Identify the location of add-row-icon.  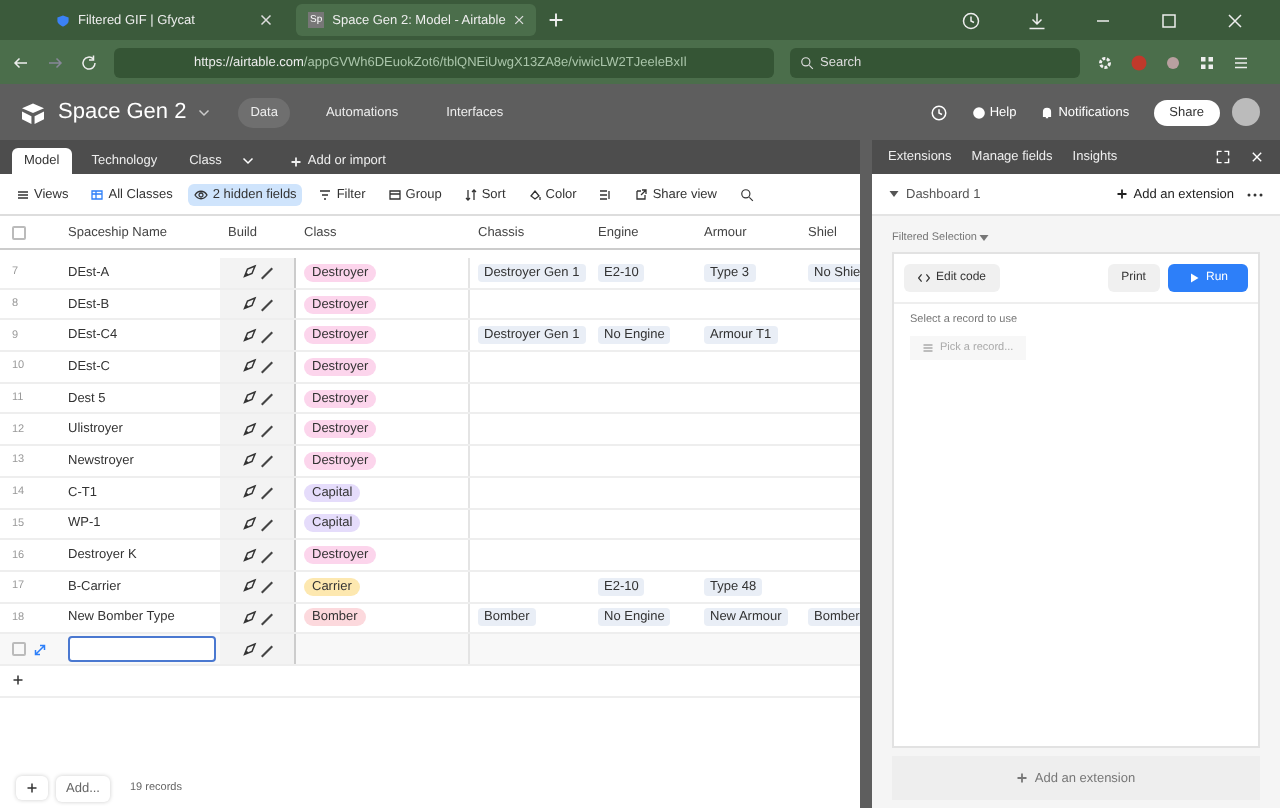
(18, 680).